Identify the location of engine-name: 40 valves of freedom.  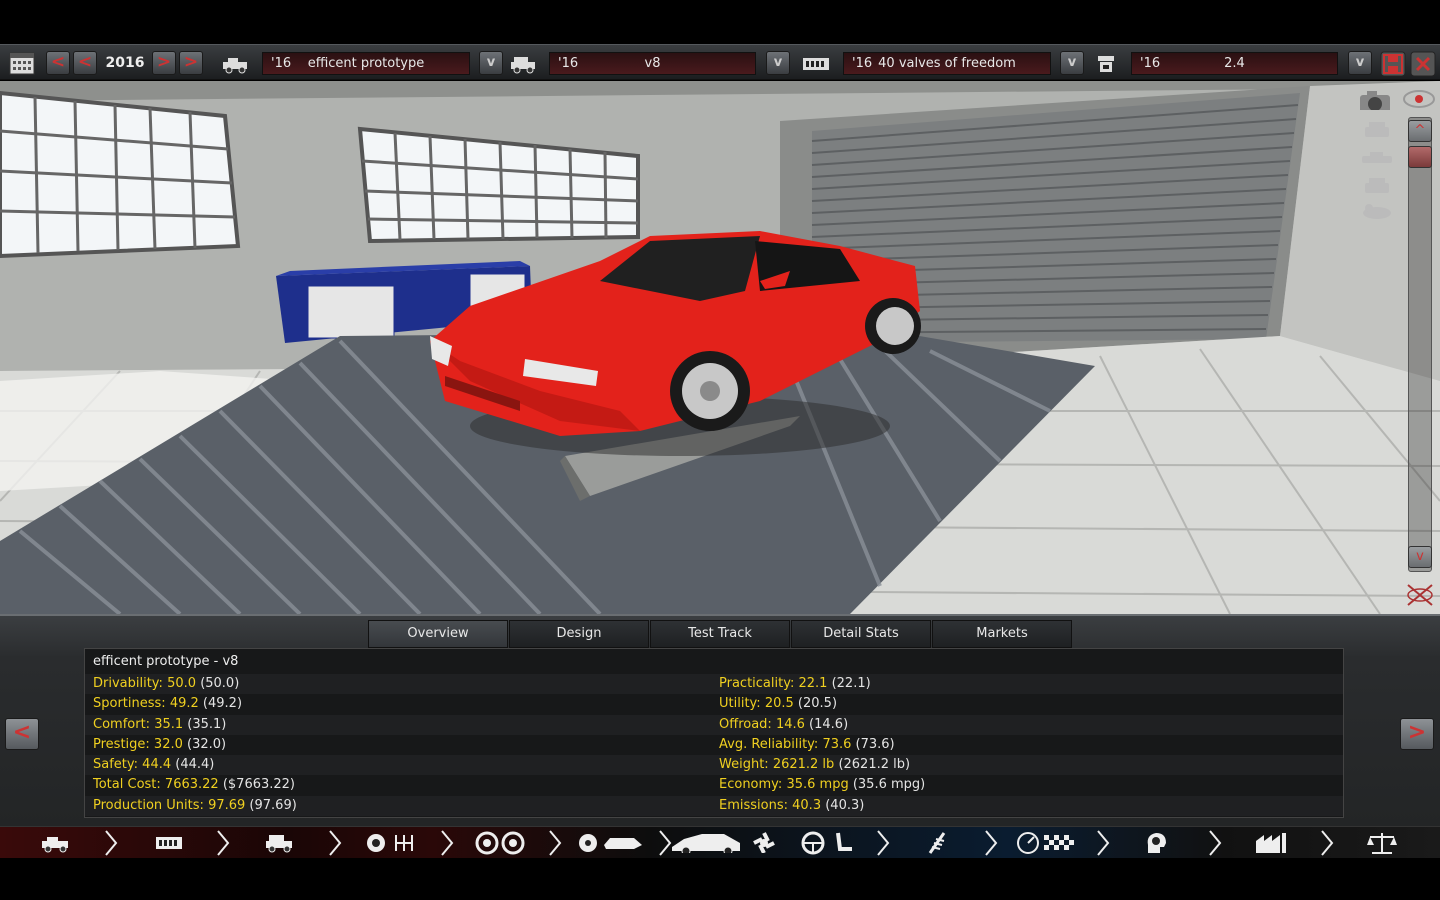
(947, 63).